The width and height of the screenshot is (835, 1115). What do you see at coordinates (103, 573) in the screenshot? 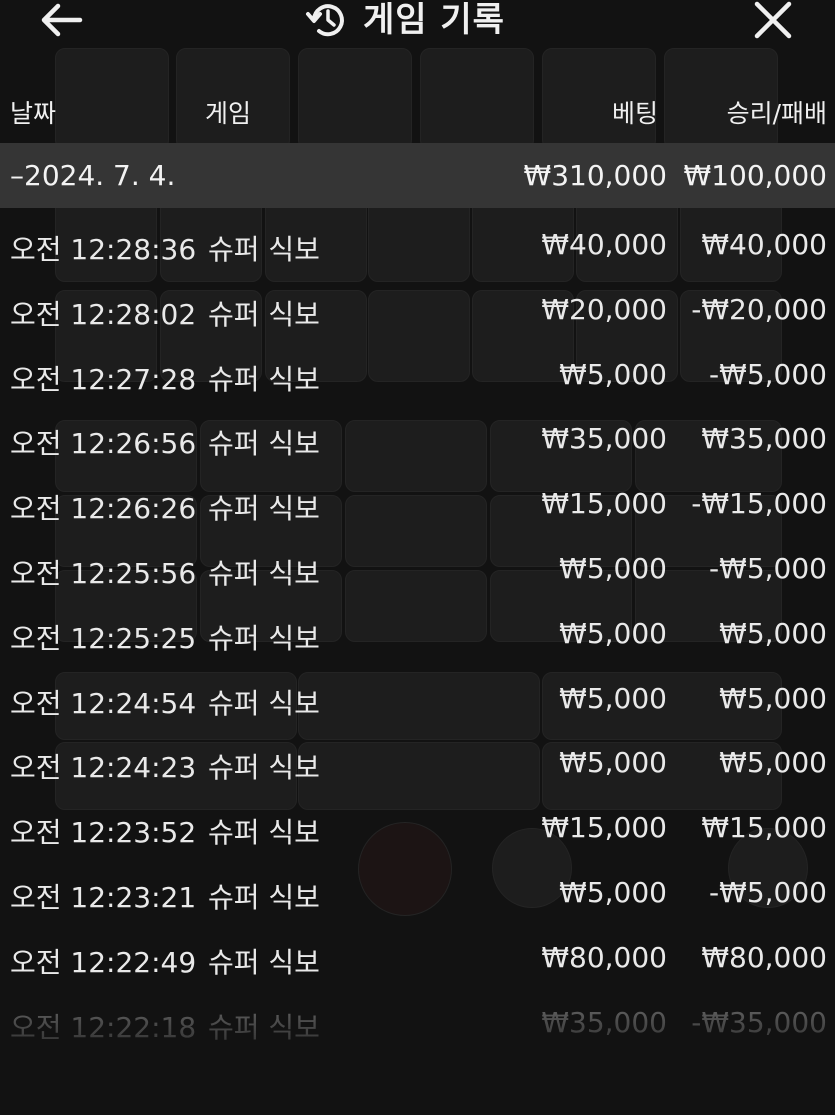
I see `row-time: 오전 12:25:56` at bounding box center [103, 573].